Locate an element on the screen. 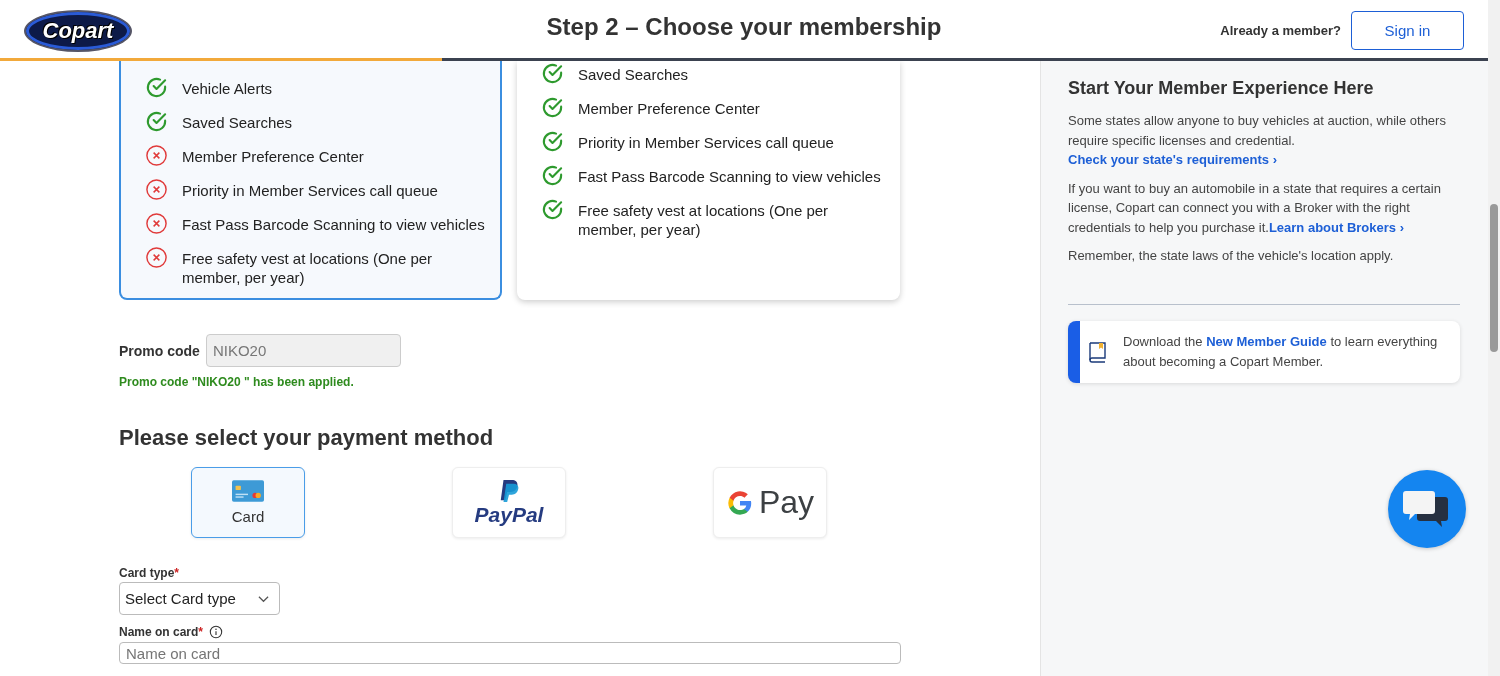 This screenshot has height=676, width=1500. paypal-p-icon is located at coordinates (509, 490).